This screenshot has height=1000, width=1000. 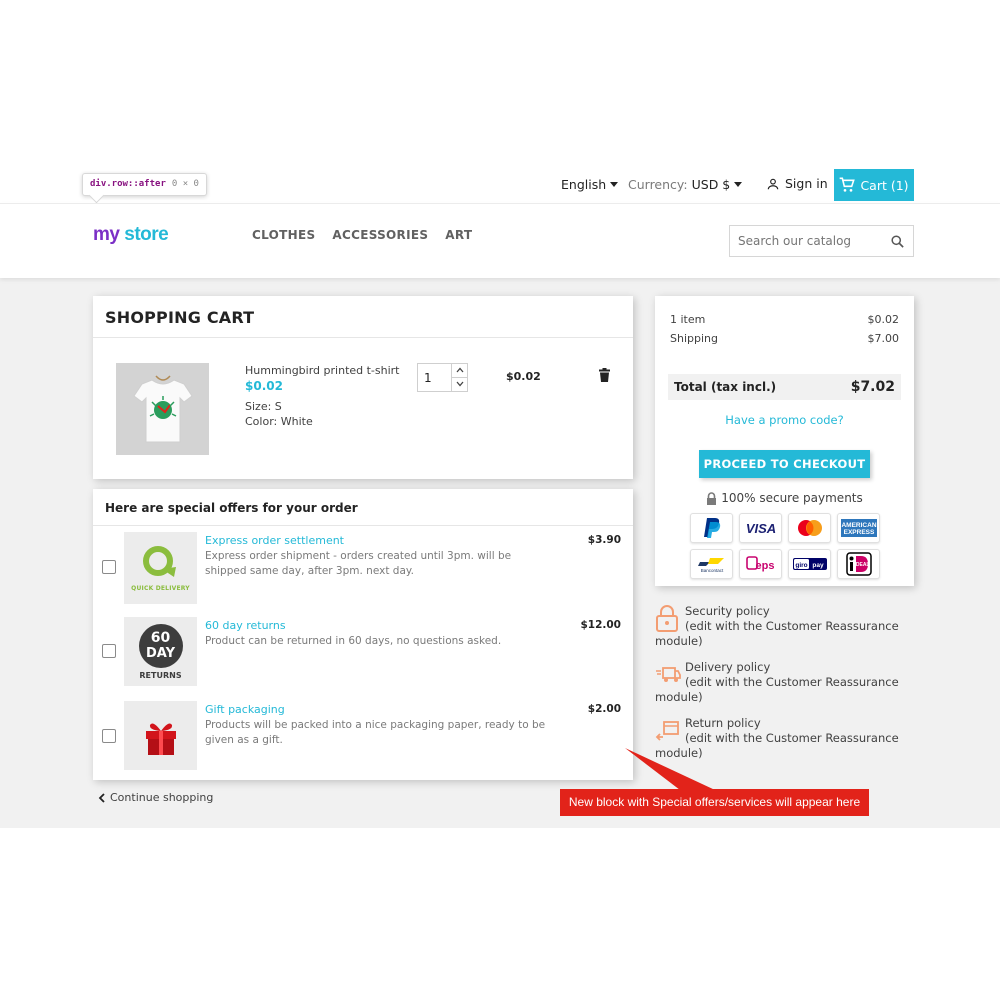 I want to click on gift-packaging-image, so click(x=160, y=735).